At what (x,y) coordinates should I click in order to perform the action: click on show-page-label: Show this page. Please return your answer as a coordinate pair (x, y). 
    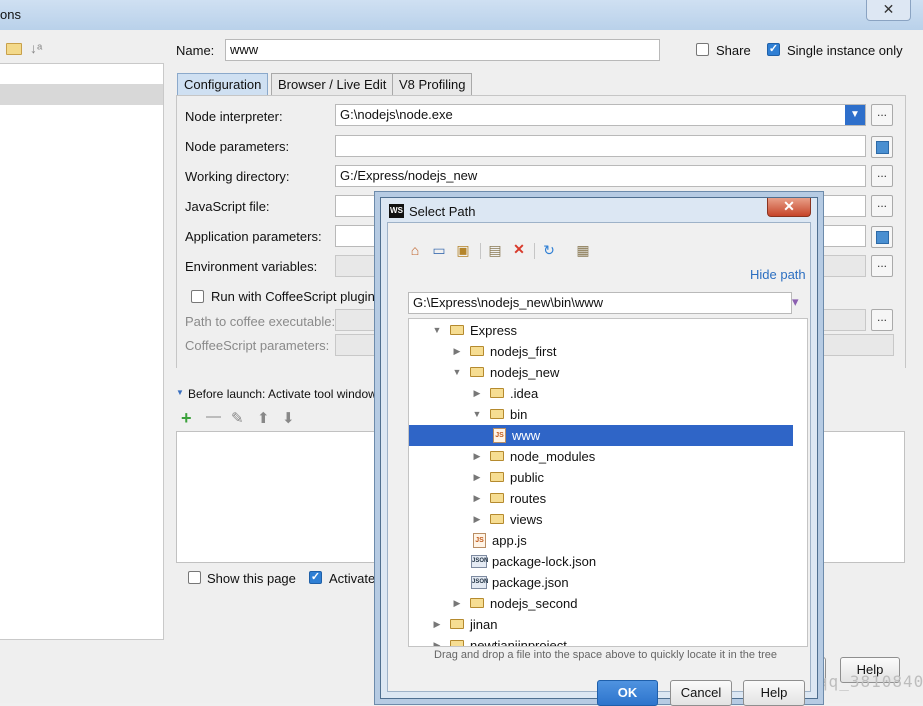
    Looking at the image, I should click on (251, 578).